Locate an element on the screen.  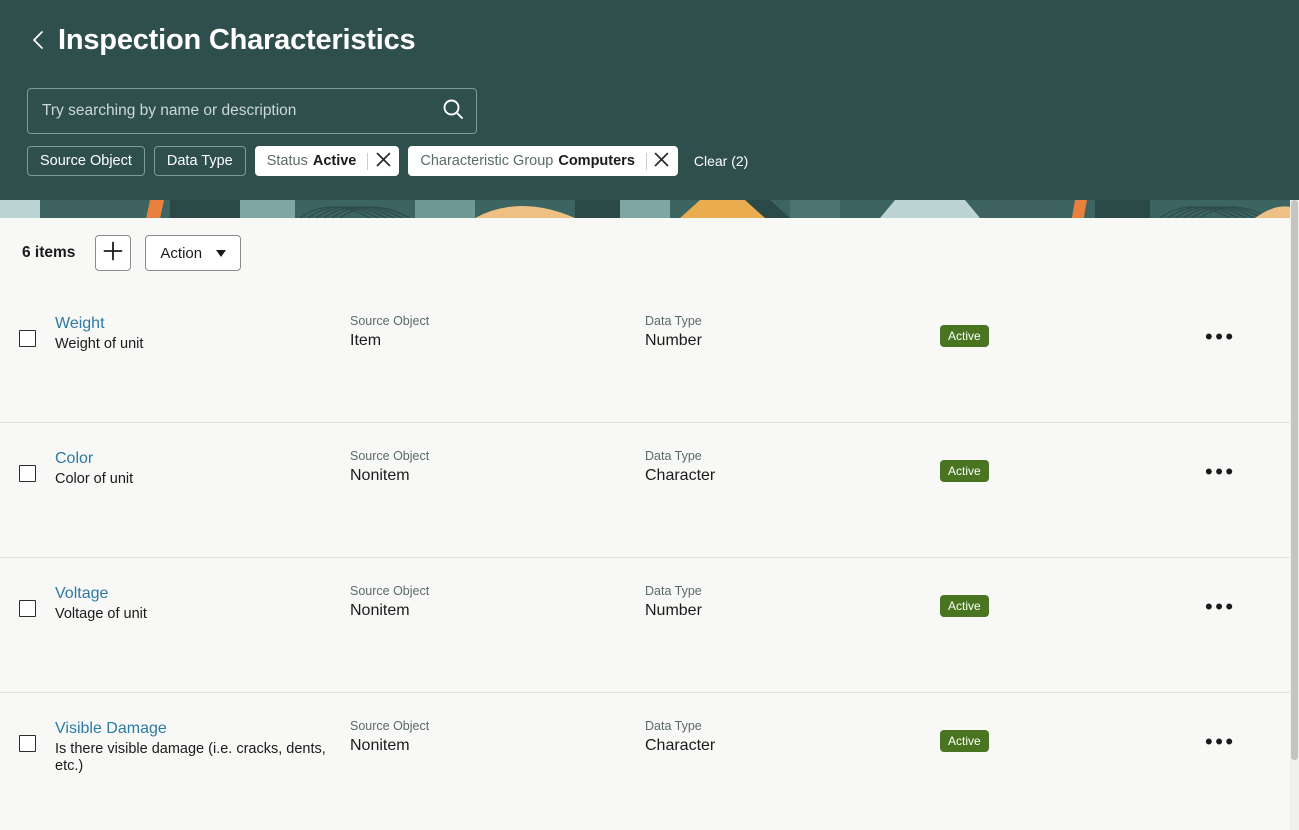
search-button is located at coordinates (453, 111).